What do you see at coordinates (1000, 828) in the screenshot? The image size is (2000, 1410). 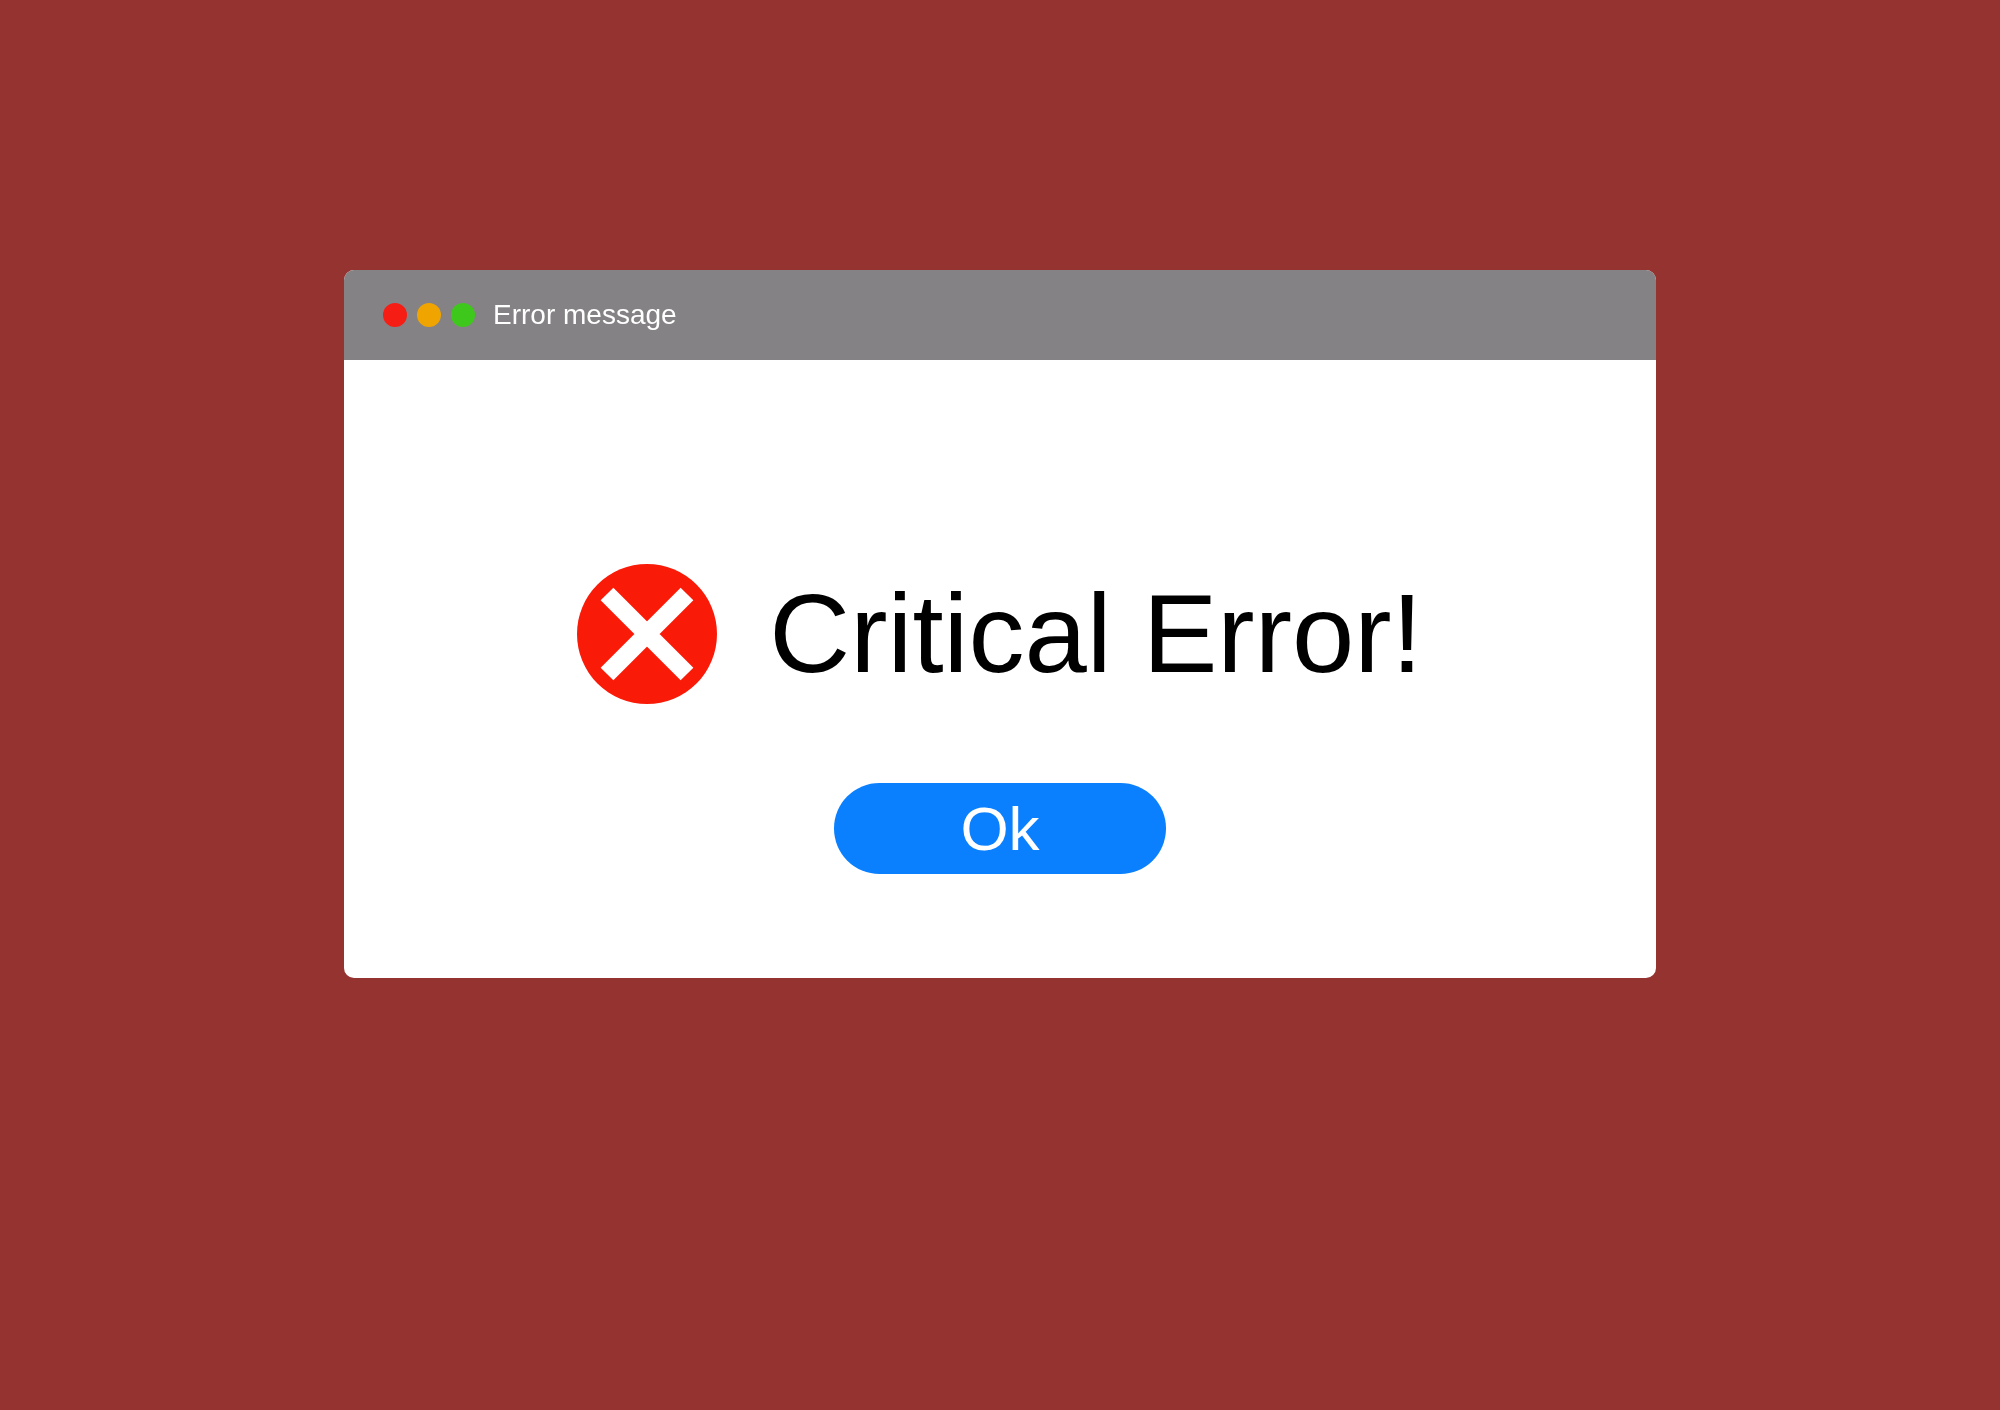 I see `ok-button: Ok` at bounding box center [1000, 828].